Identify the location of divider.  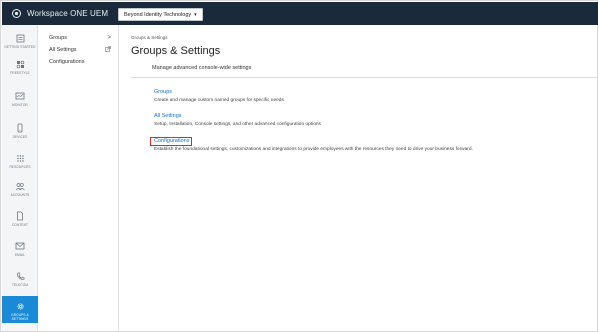
(364, 77).